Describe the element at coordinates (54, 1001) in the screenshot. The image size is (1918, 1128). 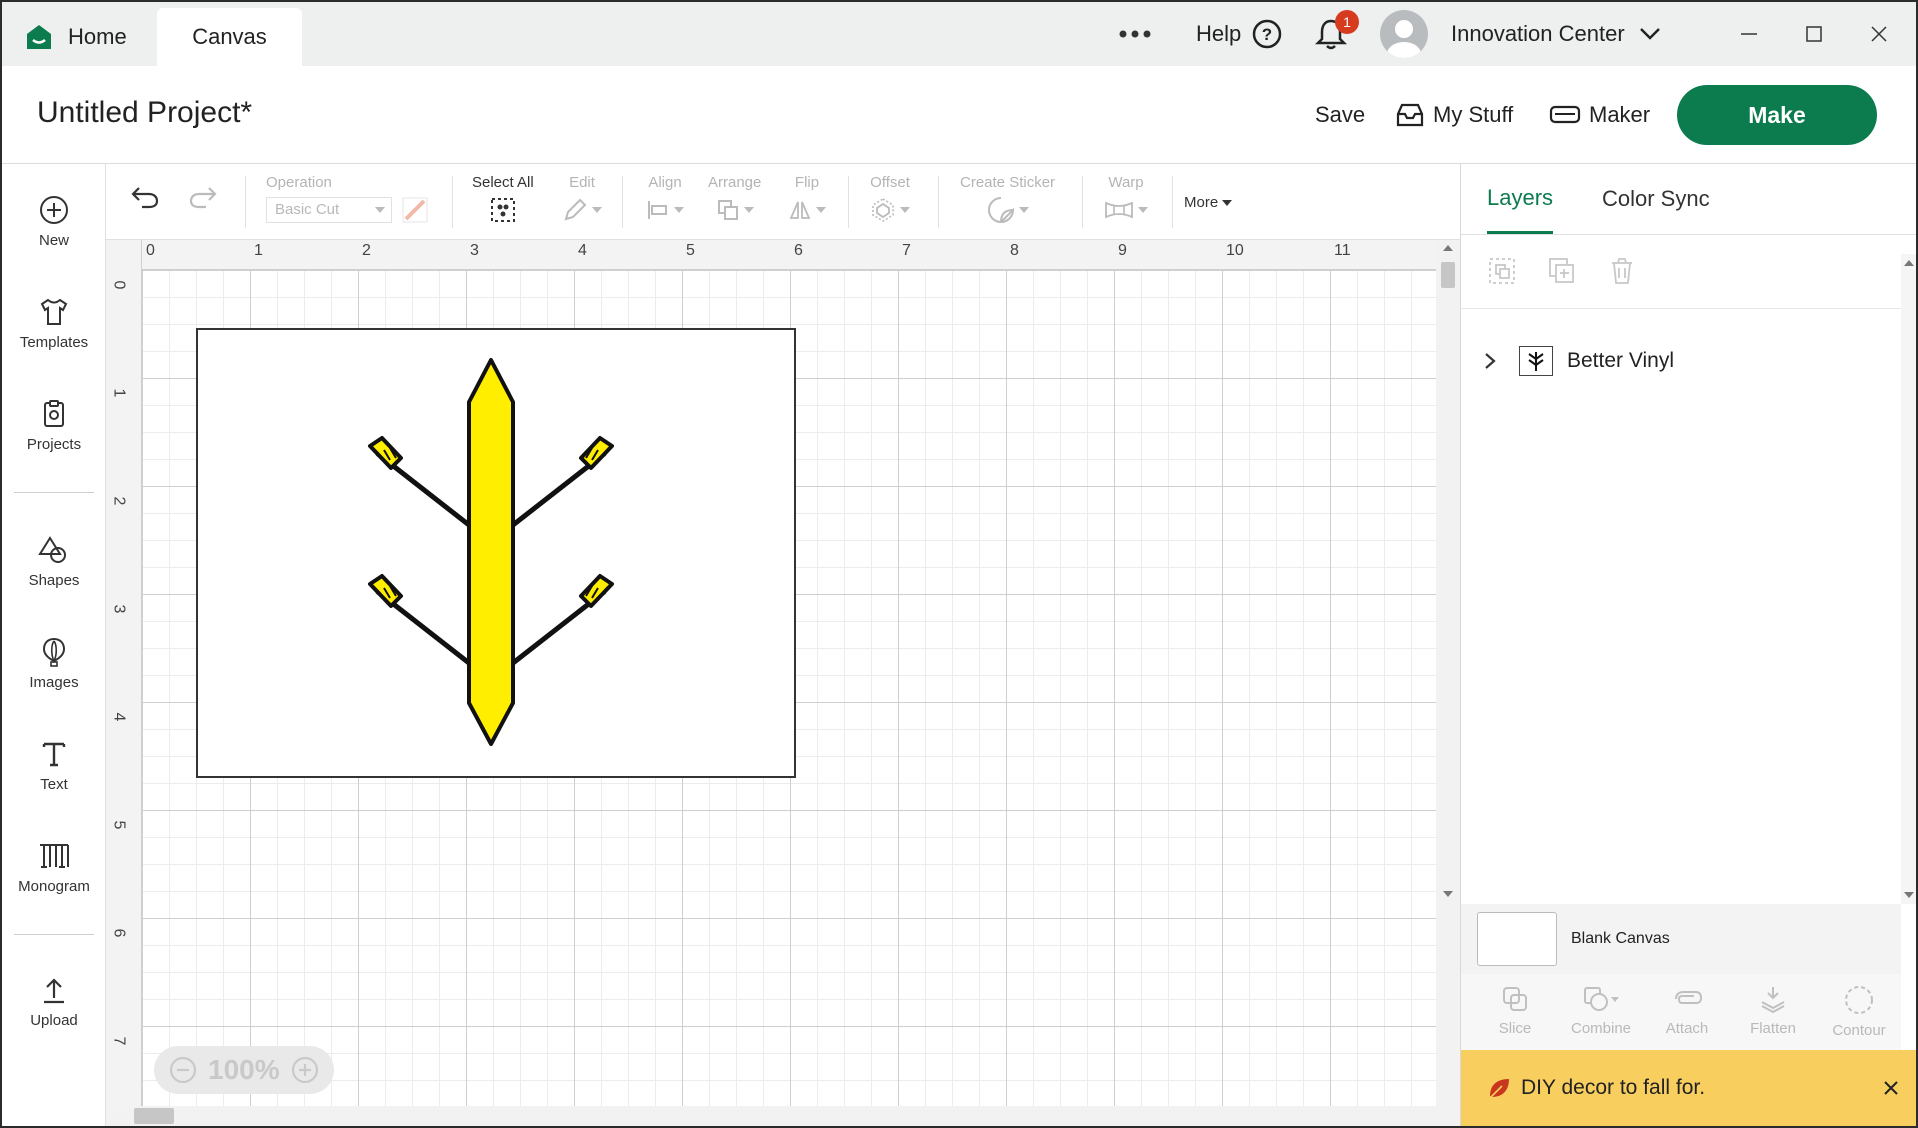
I see `rail-upload: Upload` at that location.